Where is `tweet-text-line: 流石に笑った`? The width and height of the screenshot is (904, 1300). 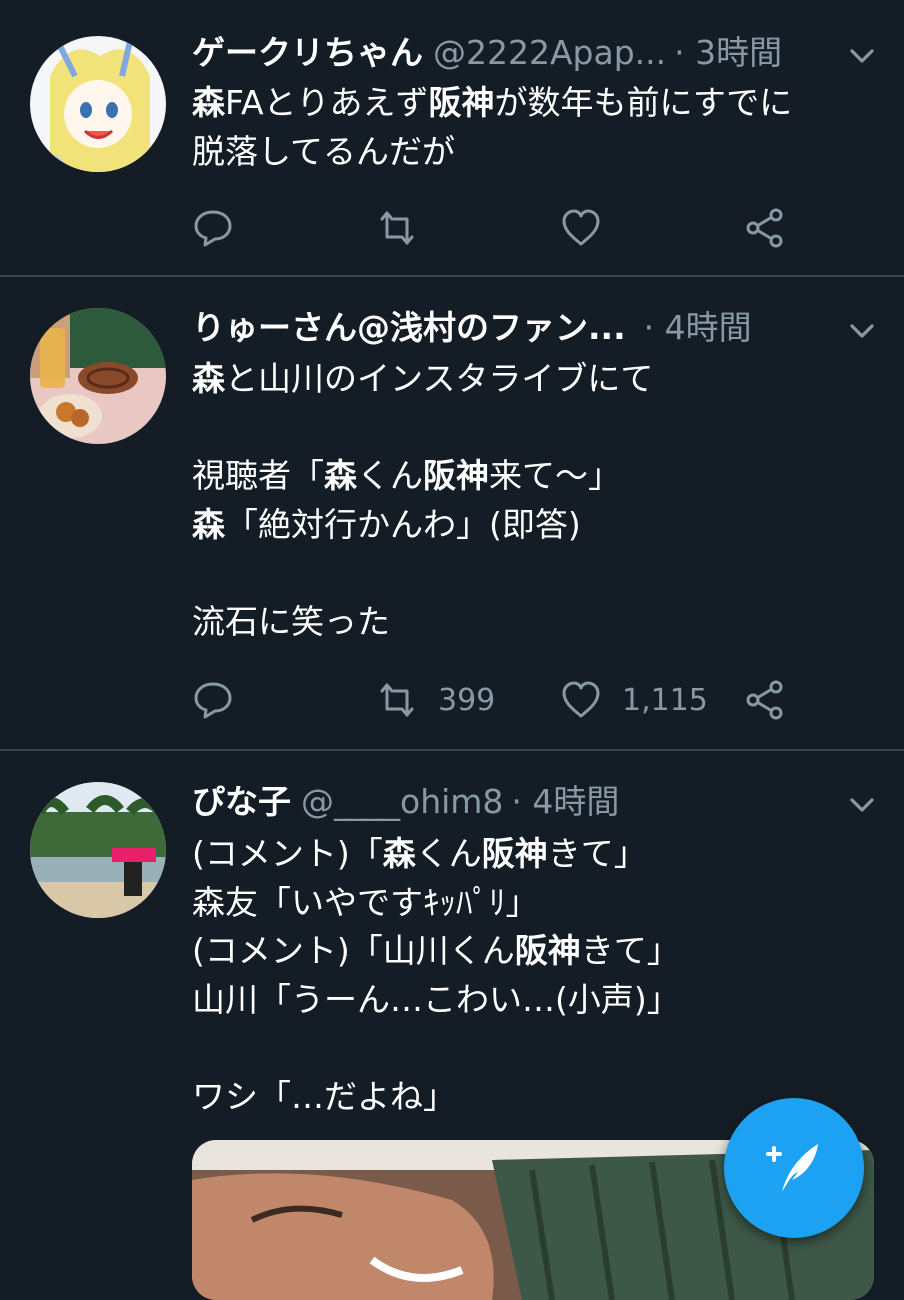 tweet-text-line: 流石に笑った is located at coordinates (537, 622).